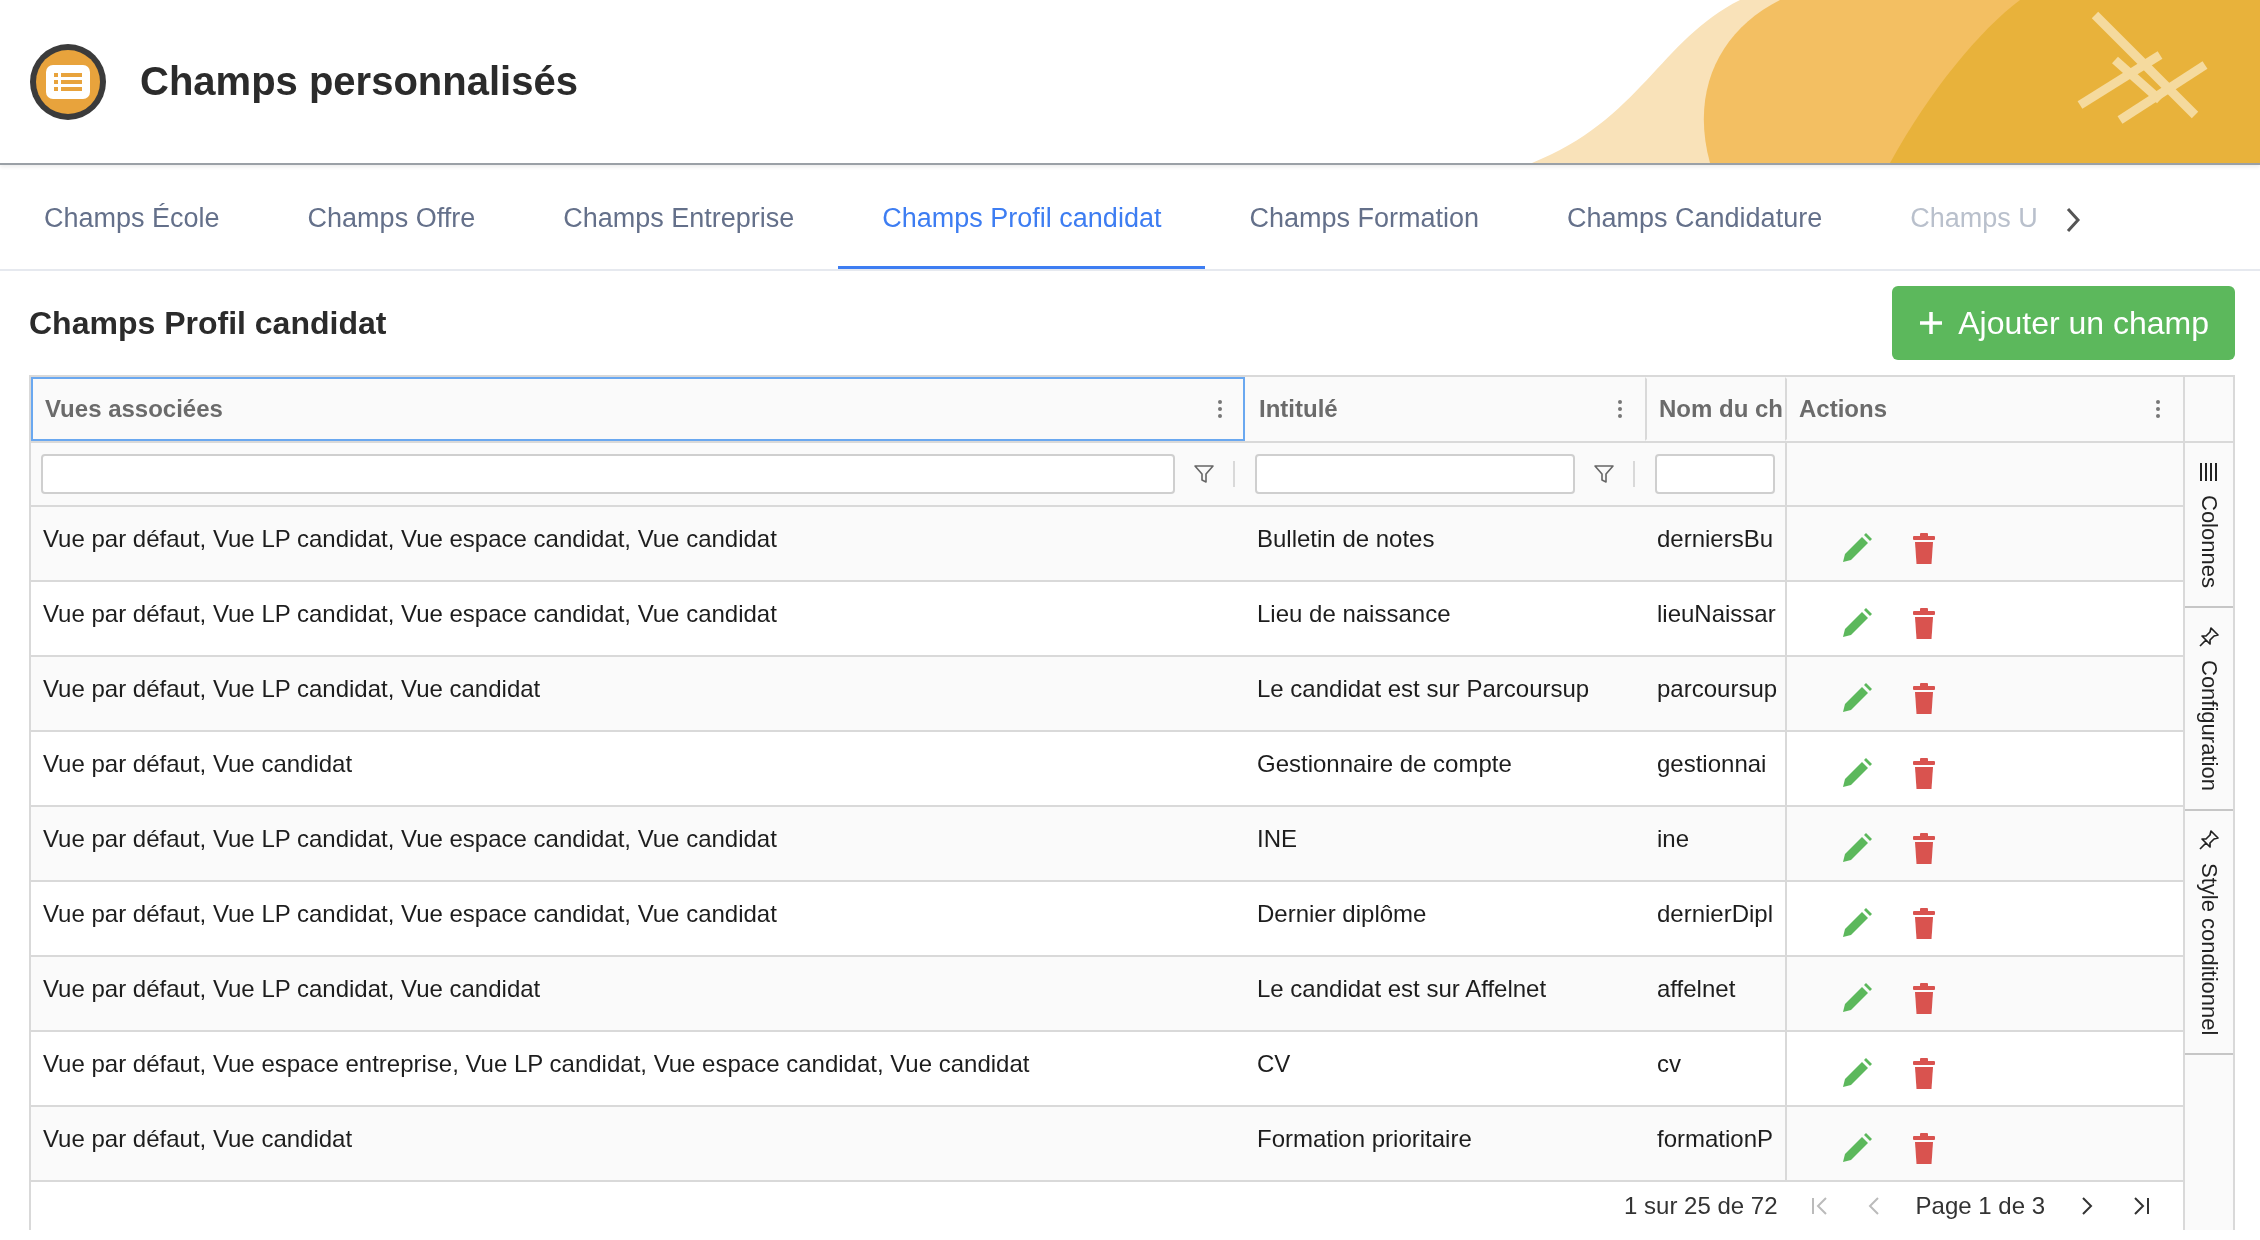 The height and width of the screenshot is (1240, 2260). I want to click on tab: Champs Formation, so click(1364, 220).